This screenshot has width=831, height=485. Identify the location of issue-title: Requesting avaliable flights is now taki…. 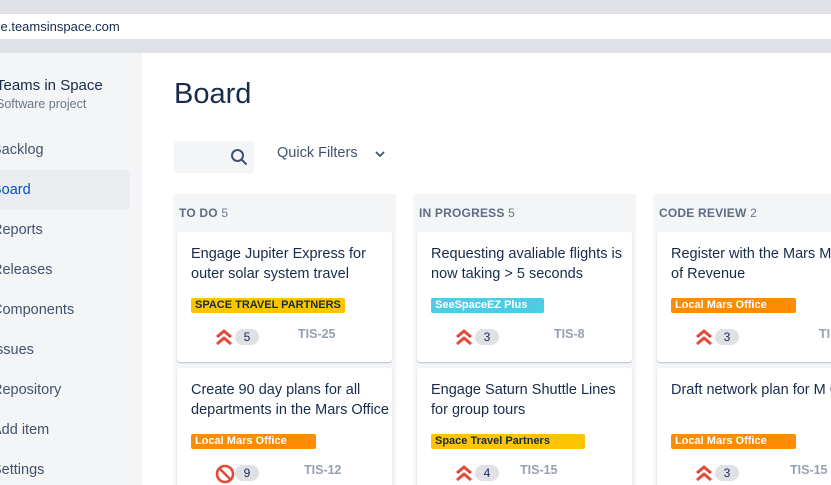
(527, 264).